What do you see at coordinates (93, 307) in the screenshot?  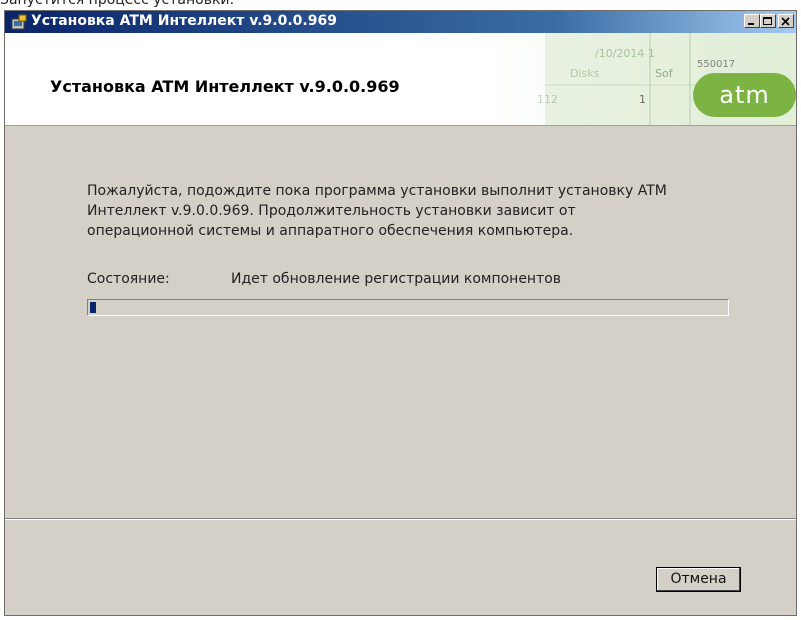 I see `progress-fill` at bounding box center [93, 307].